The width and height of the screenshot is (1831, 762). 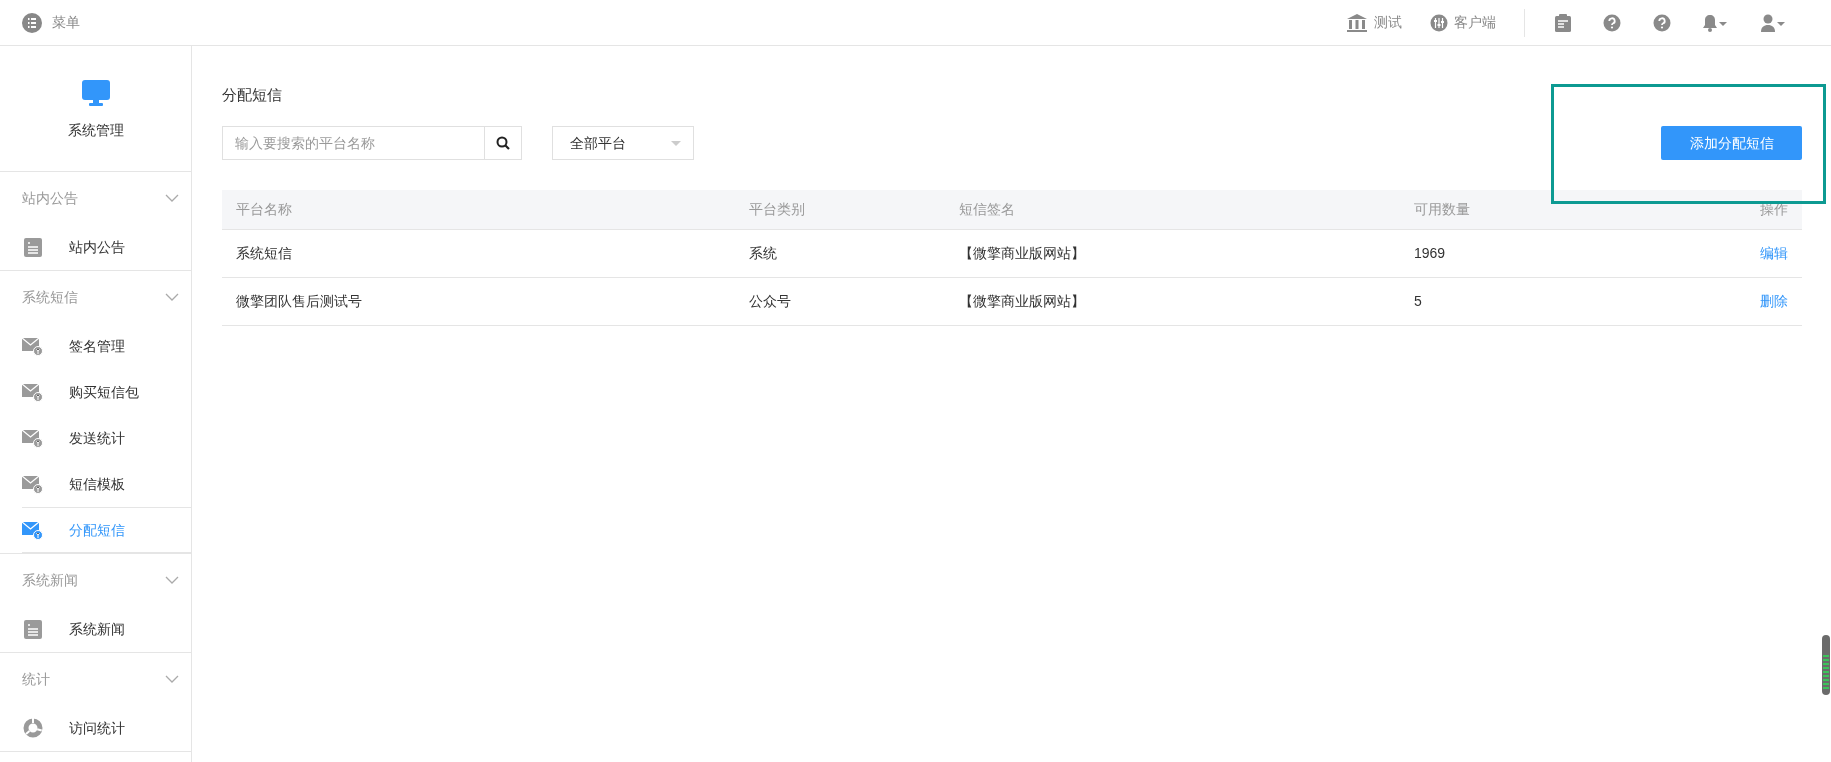 I want to click on column-header: 平台类别, so click(x=777, y=209).